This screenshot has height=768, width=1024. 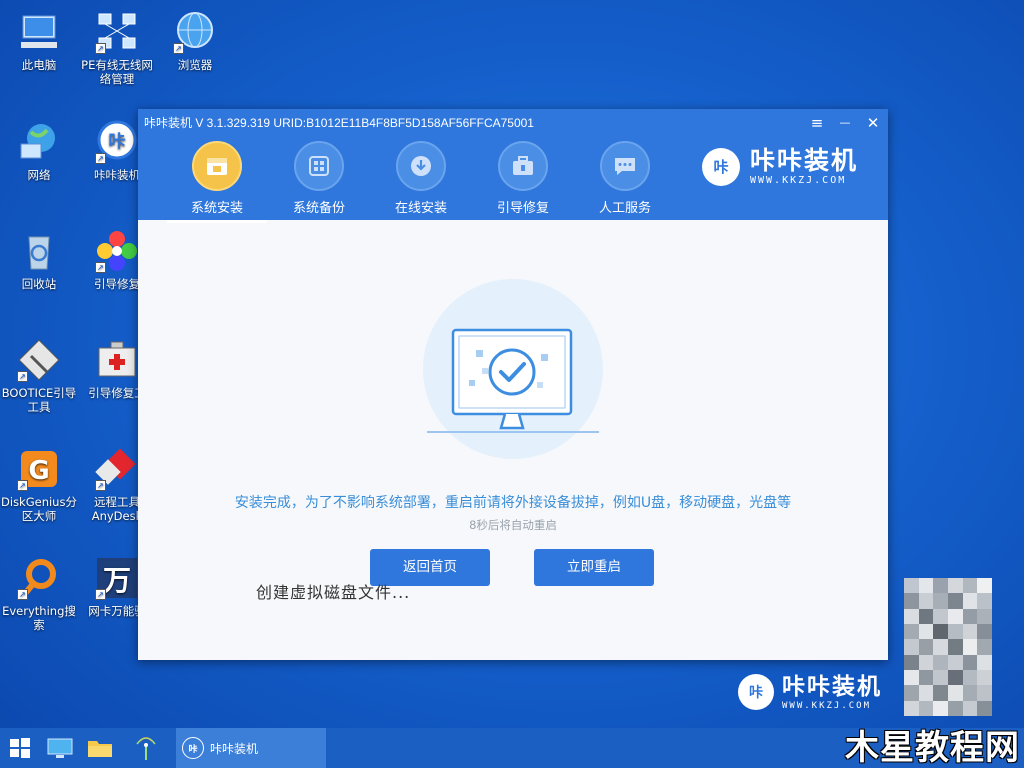 I want to click on pixelated-qr-code, so click(x=948, y=647).